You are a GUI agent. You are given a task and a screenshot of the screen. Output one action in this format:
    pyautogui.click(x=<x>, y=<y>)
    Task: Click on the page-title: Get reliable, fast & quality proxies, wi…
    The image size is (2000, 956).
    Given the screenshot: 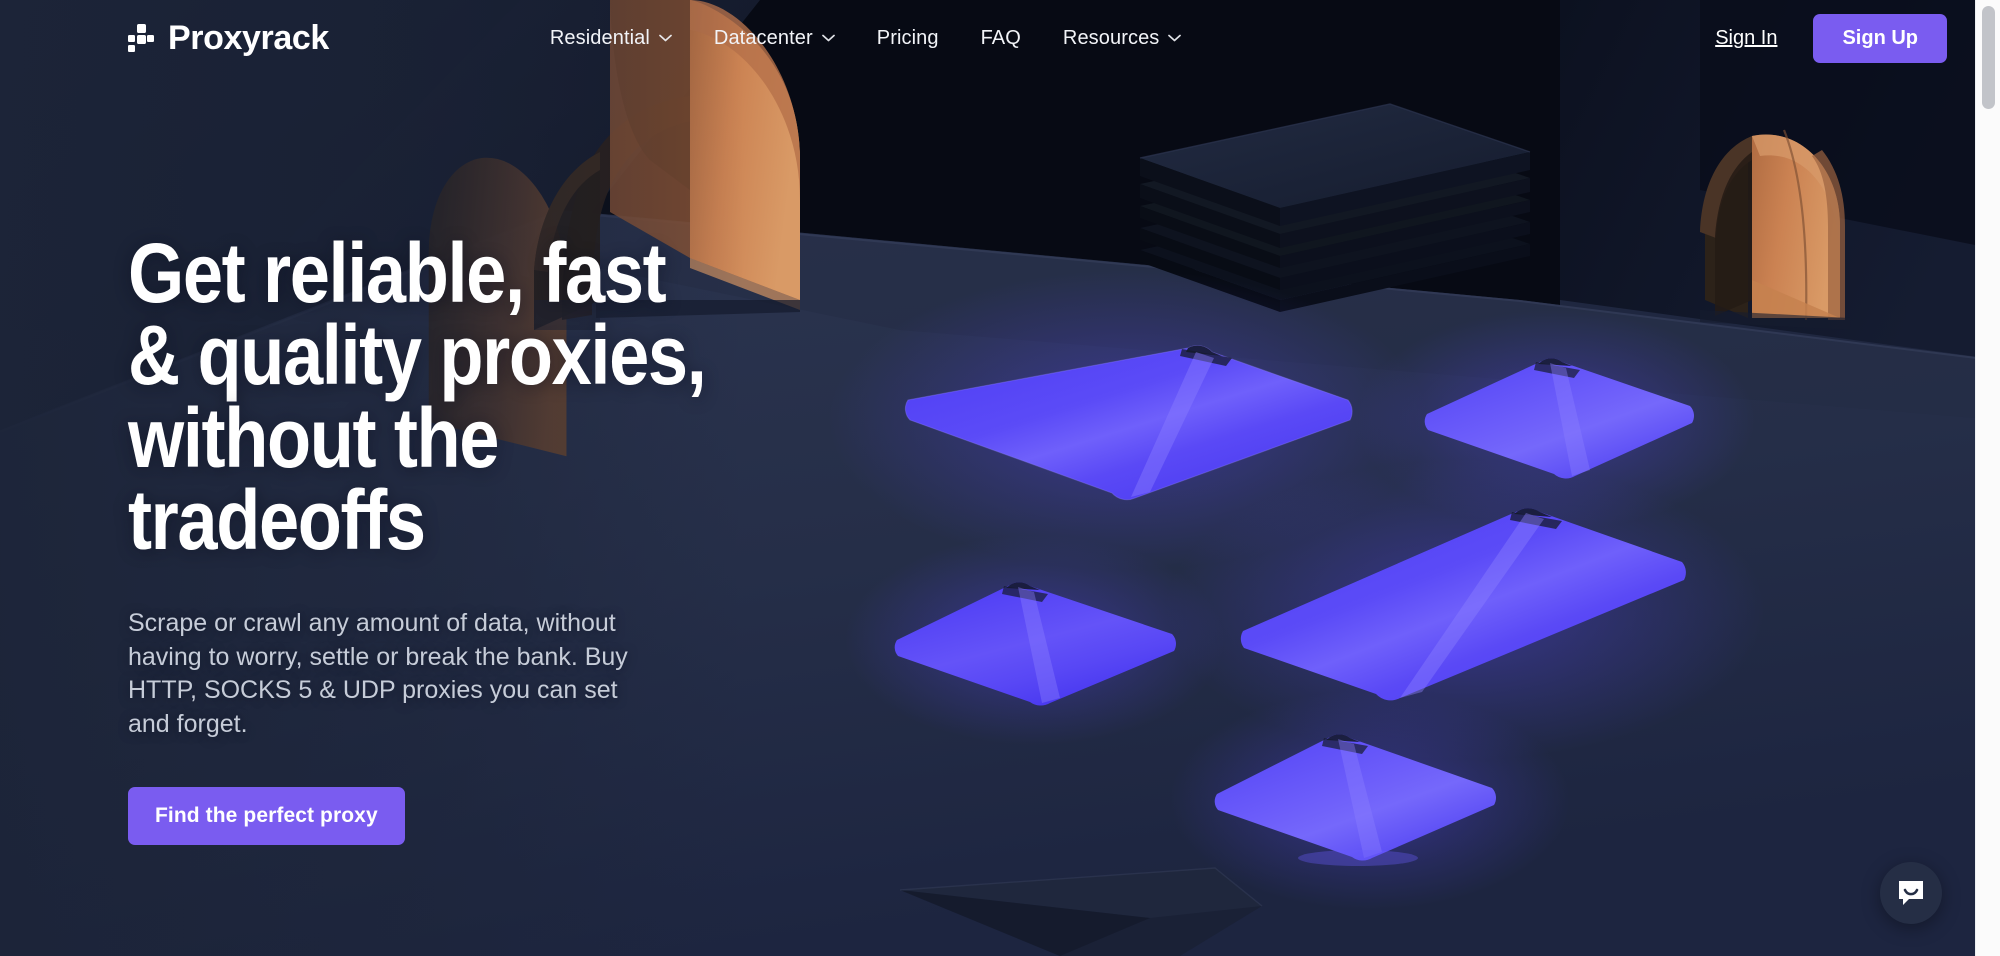 What is the action you would take?
    pyautogui.click(x=417, y=396)
    